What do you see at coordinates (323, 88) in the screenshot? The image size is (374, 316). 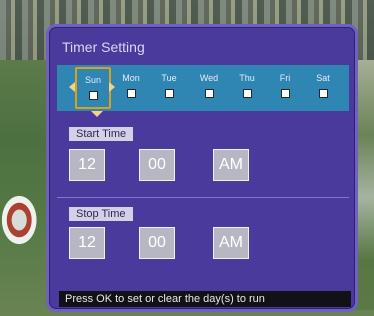 I see `day-sat: Sat` at bounding box center [323, 88].